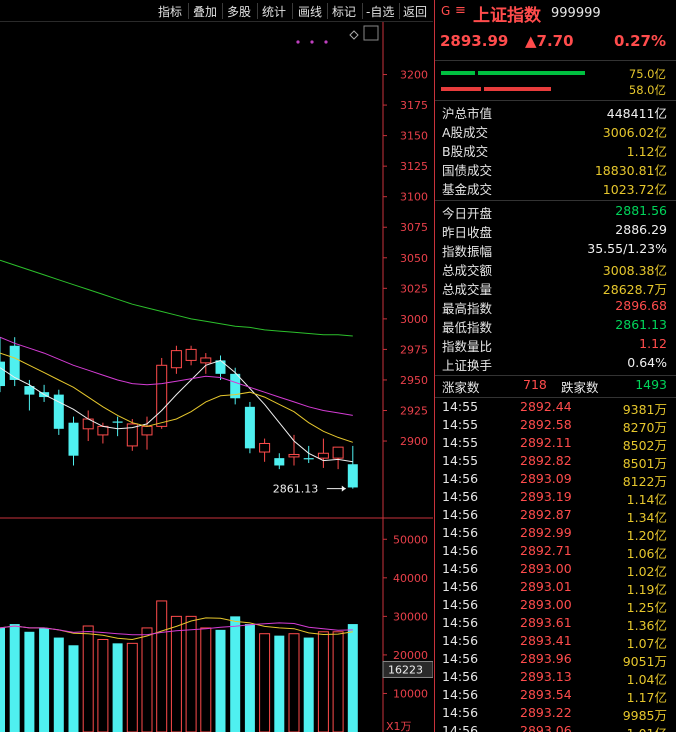 Image resolution: width=676 pixels, height=732 pixels. I want to click on stat-row-value: 1.12亿, so click(646, 151).